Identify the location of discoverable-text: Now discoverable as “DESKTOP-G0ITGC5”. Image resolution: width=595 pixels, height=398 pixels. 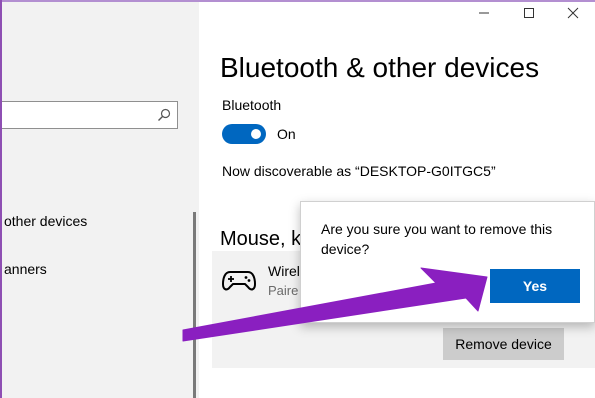
(359, 171).